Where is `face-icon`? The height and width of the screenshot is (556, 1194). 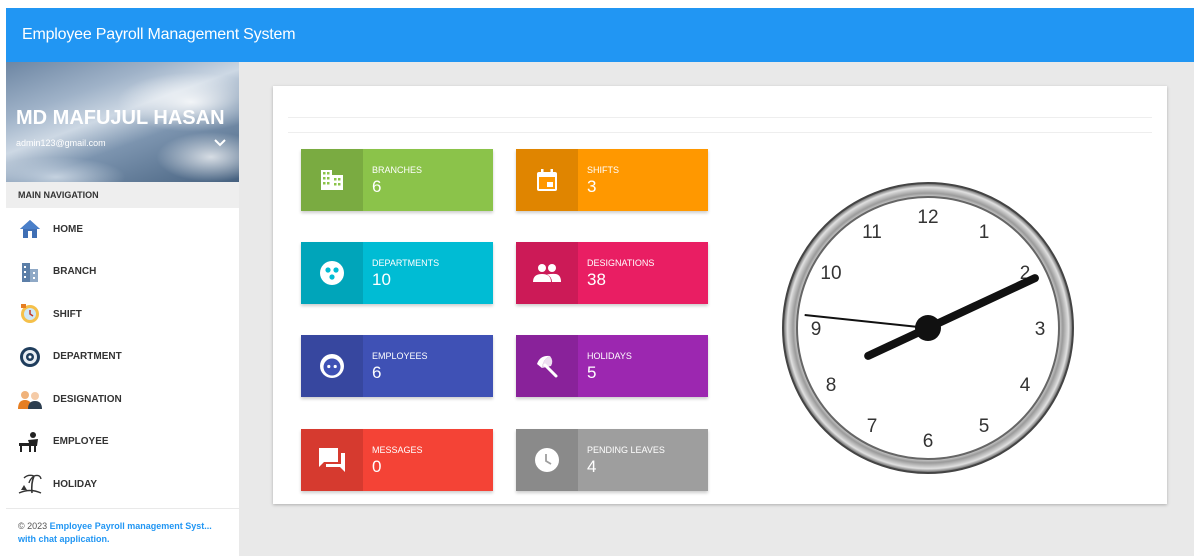 face-icon is located at coordinates (332, 366).